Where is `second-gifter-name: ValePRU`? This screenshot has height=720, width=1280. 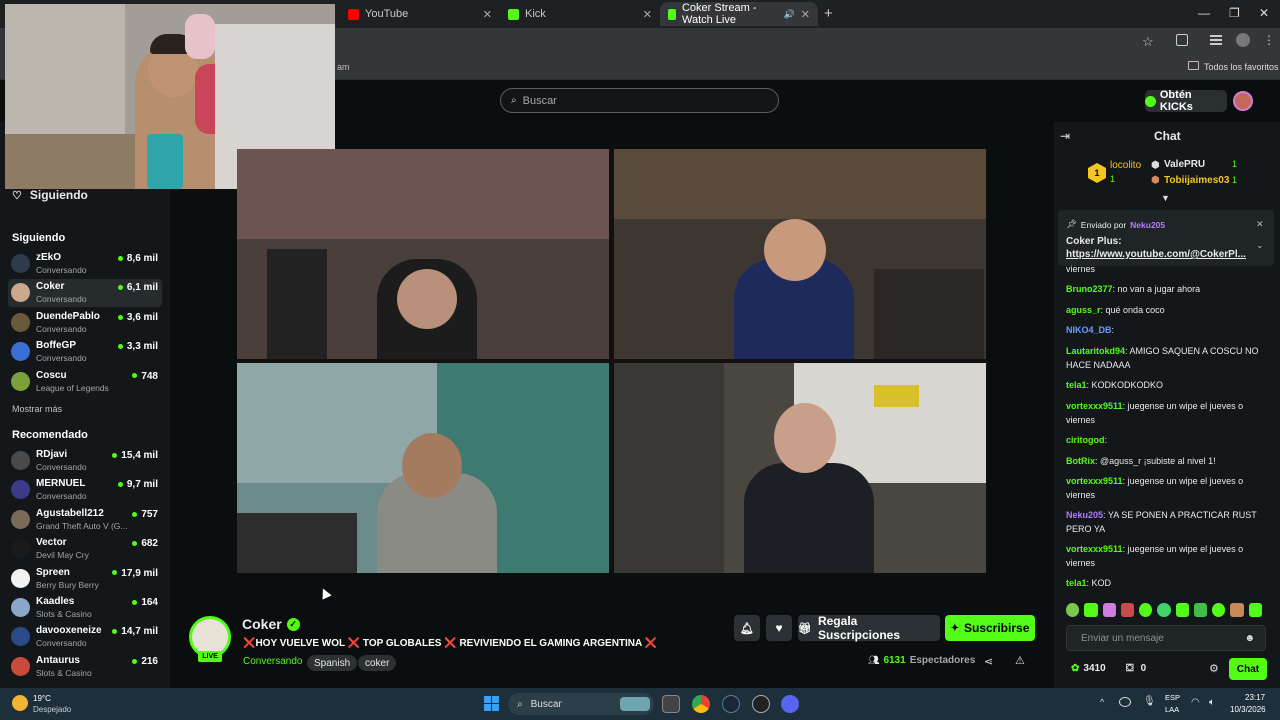
second-gifter-name: ValePRU is located at coordinates (1184, 164).